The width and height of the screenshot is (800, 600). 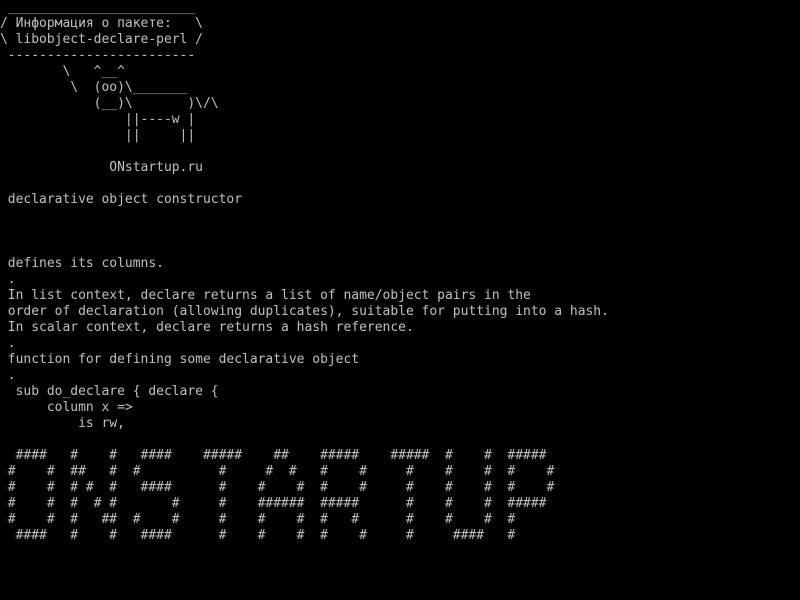 I want to click on terminal-line: column x =>, so click(x=66, y=407).